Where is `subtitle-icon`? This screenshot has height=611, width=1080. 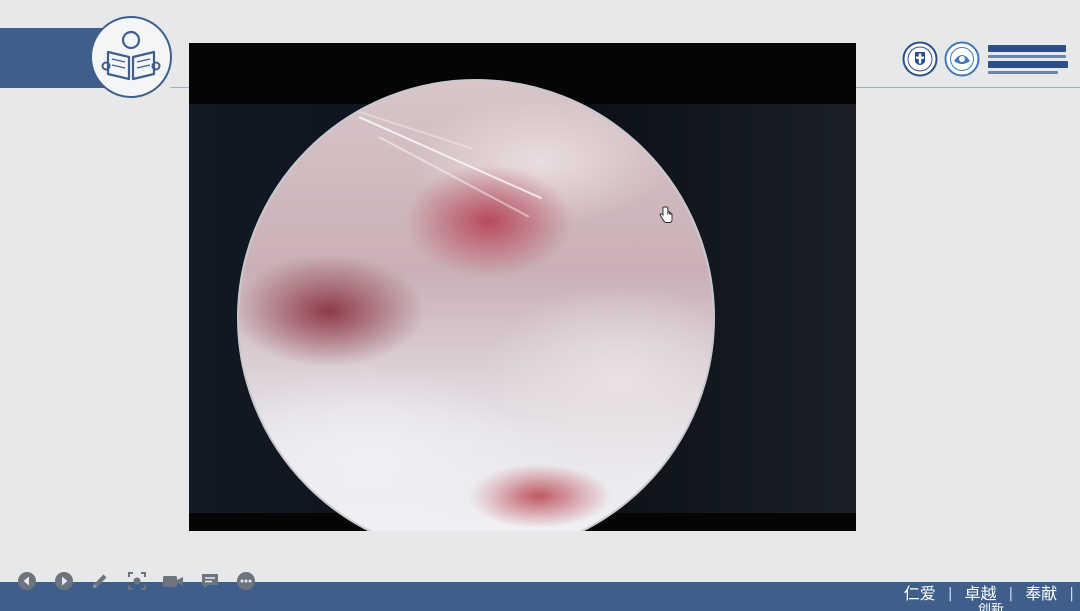
subtitle-icon is located at coordinates (209, 581).